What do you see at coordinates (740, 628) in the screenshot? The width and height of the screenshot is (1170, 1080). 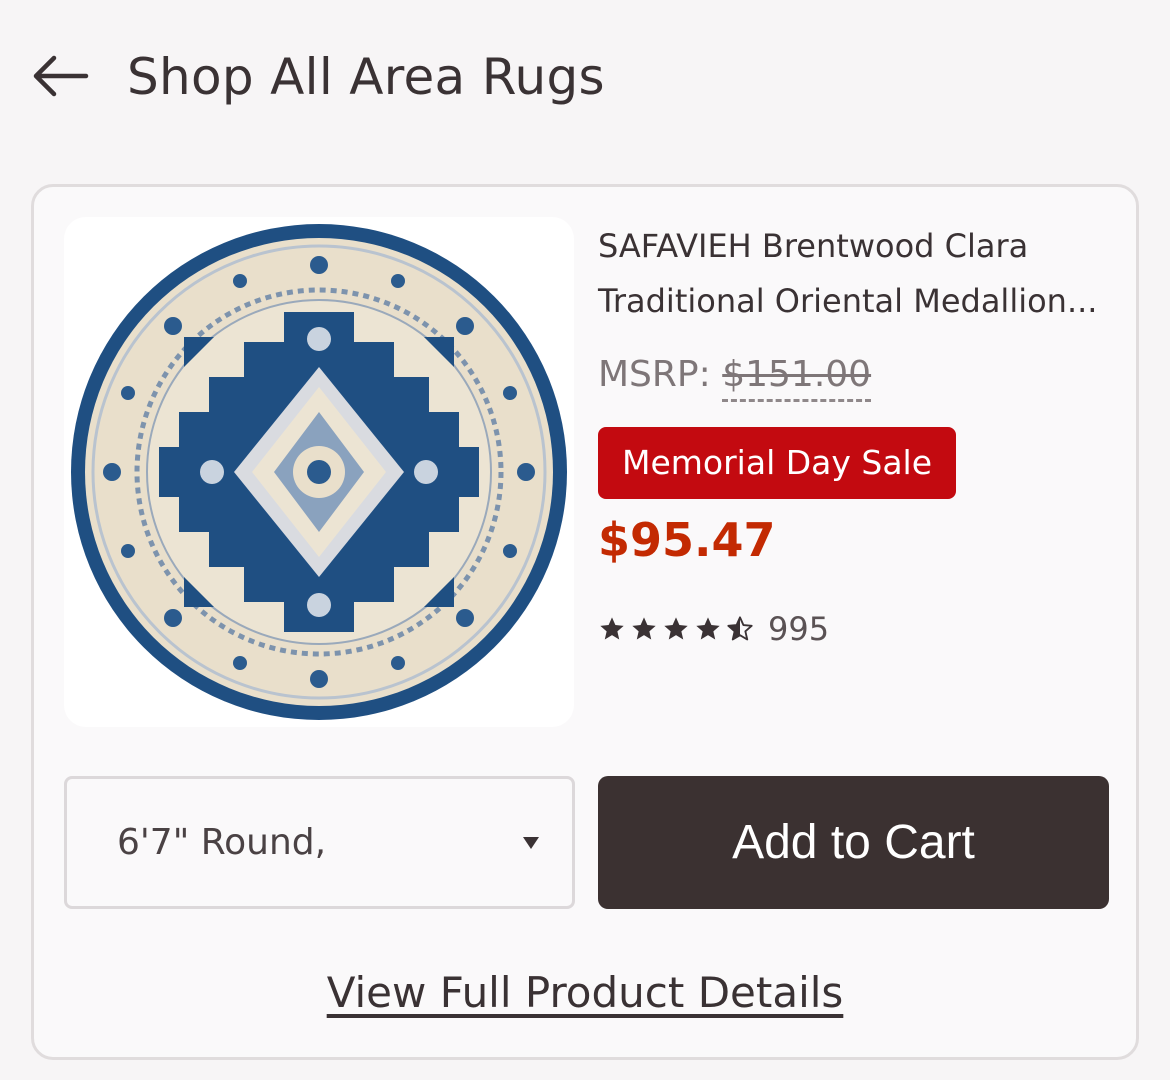 I see `half-star-icon` at bounding box center [740, 628].